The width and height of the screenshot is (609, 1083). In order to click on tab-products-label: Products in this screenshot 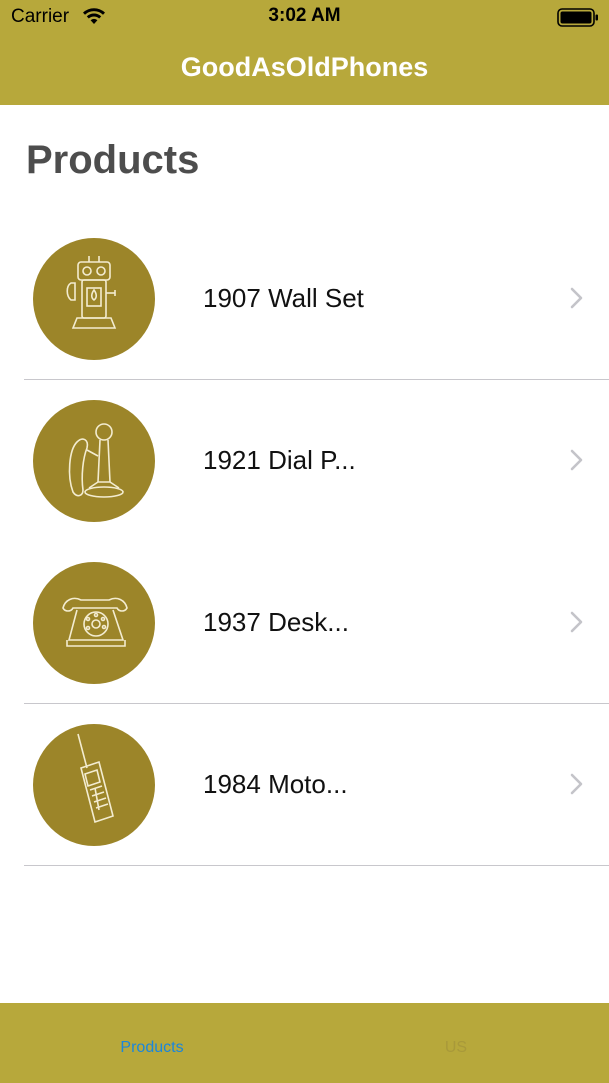, I will do `click(152, 1047)`.